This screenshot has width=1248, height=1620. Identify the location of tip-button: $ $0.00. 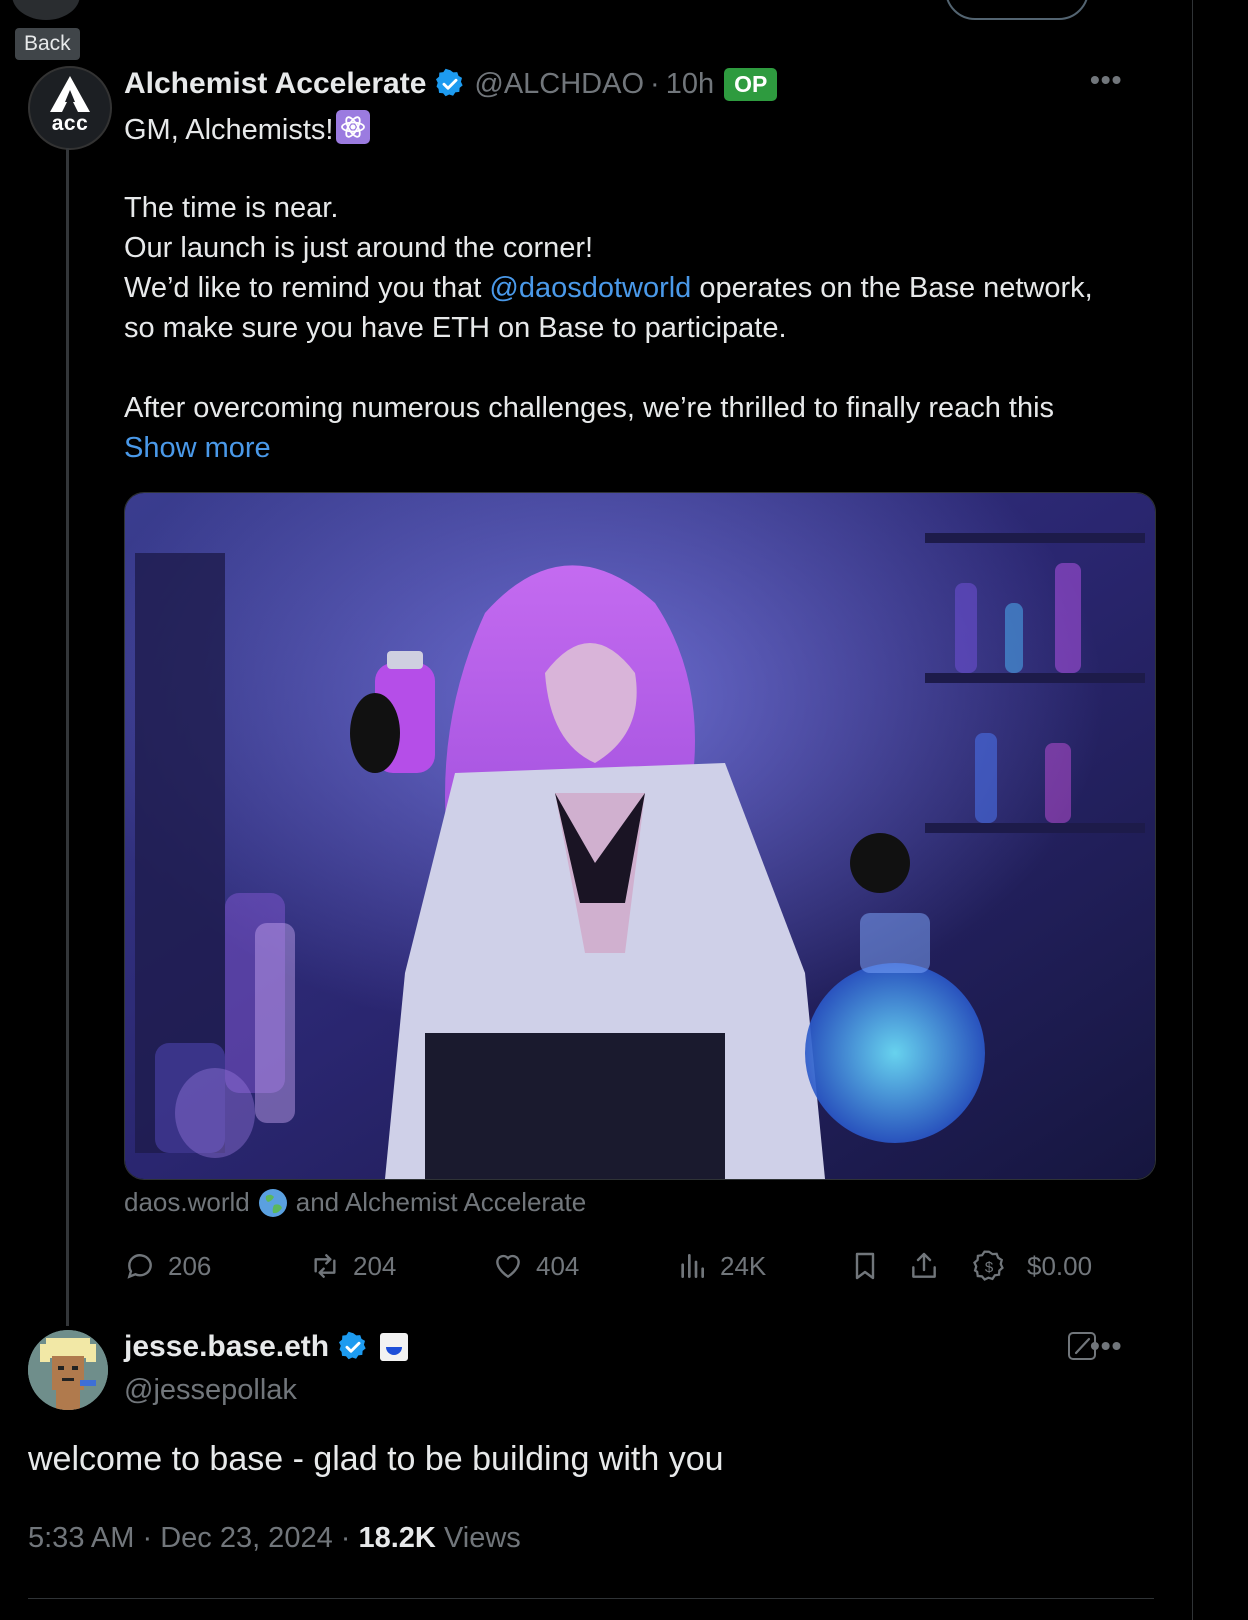
(1031, 1266).